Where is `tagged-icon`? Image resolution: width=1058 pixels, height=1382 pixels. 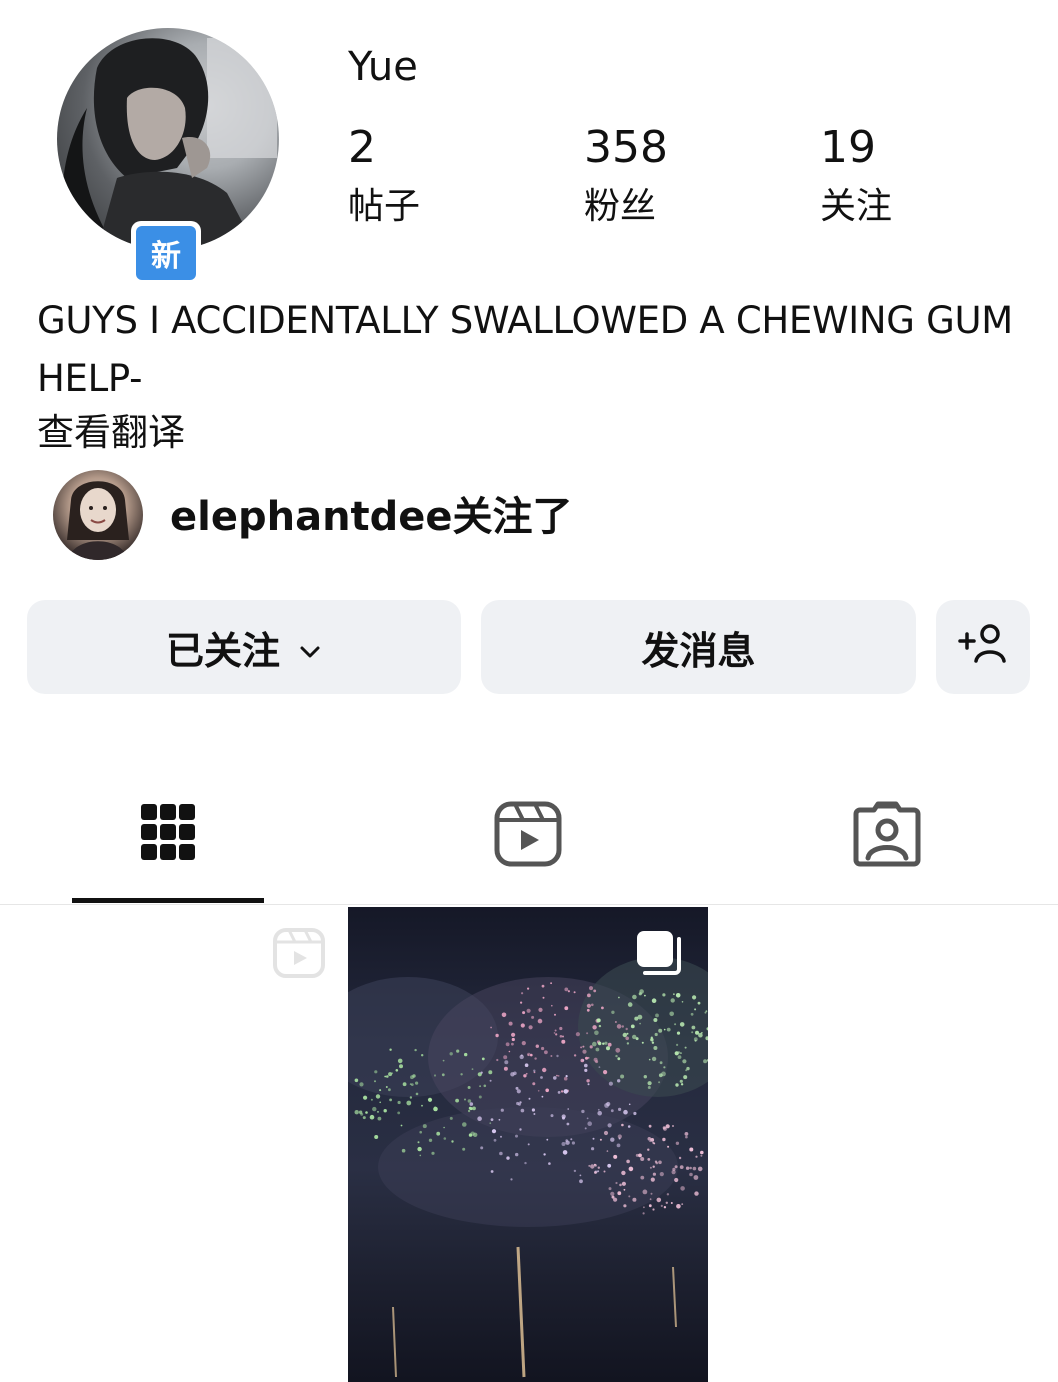
tagged-icon is located at coordinates (887, 835).